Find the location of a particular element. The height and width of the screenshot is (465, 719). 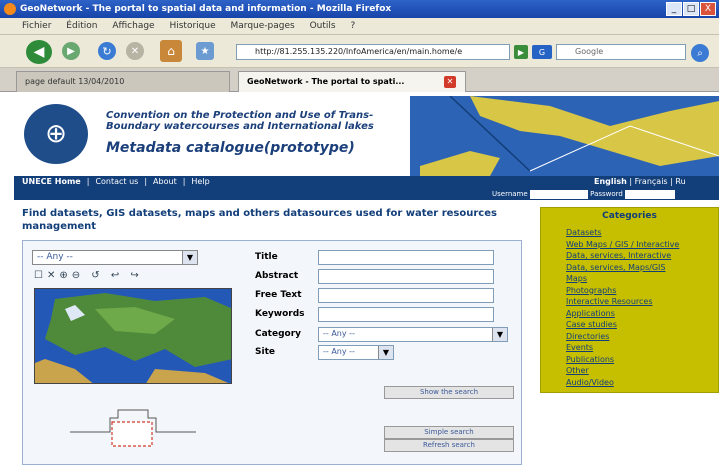

search-input: Google is located at coordinates (621, 52).